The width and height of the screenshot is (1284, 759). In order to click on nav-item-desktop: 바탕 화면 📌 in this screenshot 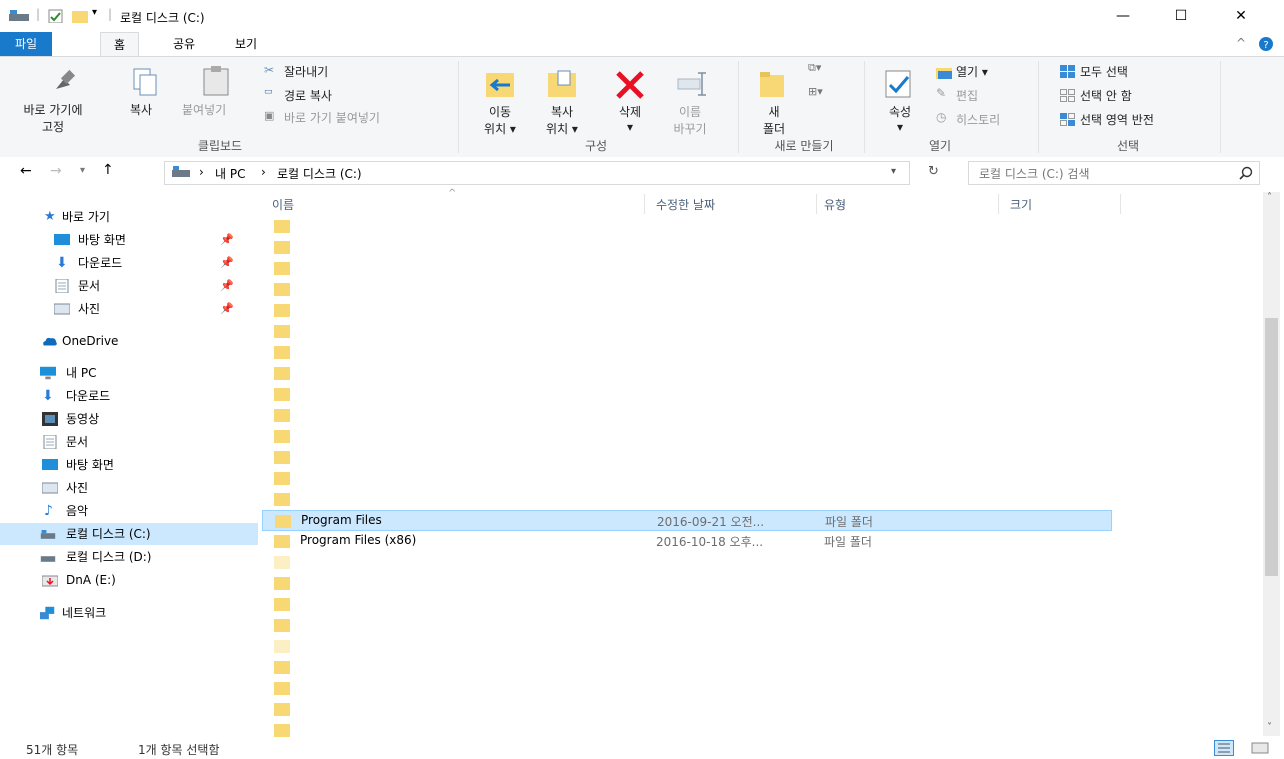, I will do `click(129, 240)`.